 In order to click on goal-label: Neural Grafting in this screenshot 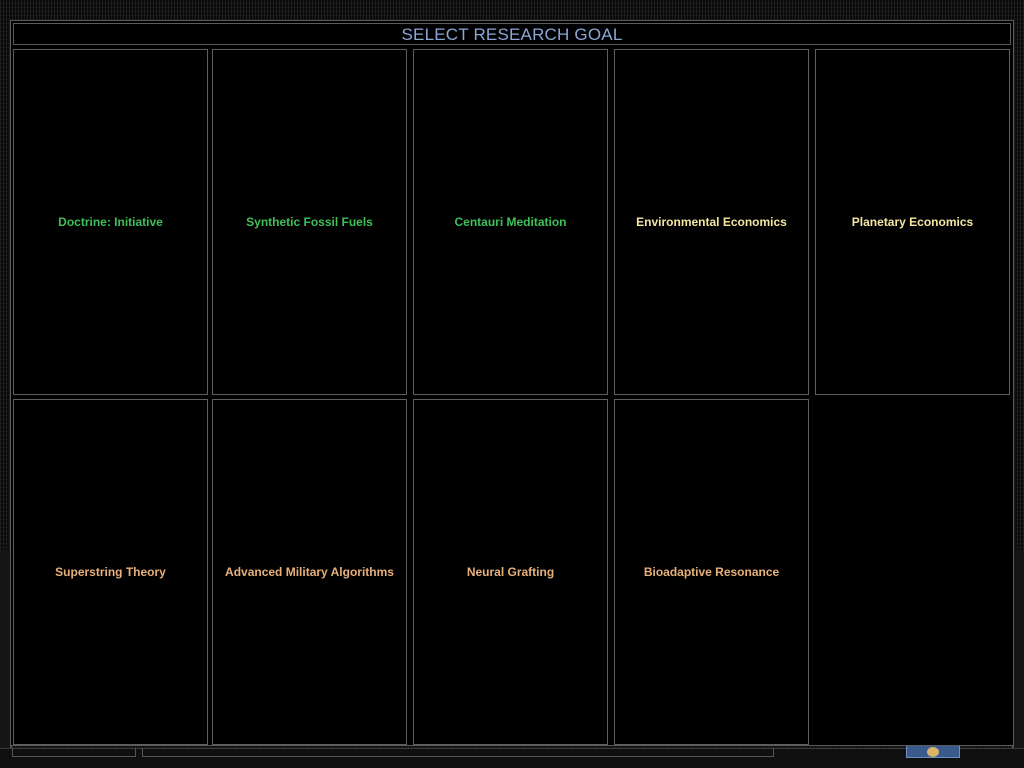, I will do `click(510, 572)`.